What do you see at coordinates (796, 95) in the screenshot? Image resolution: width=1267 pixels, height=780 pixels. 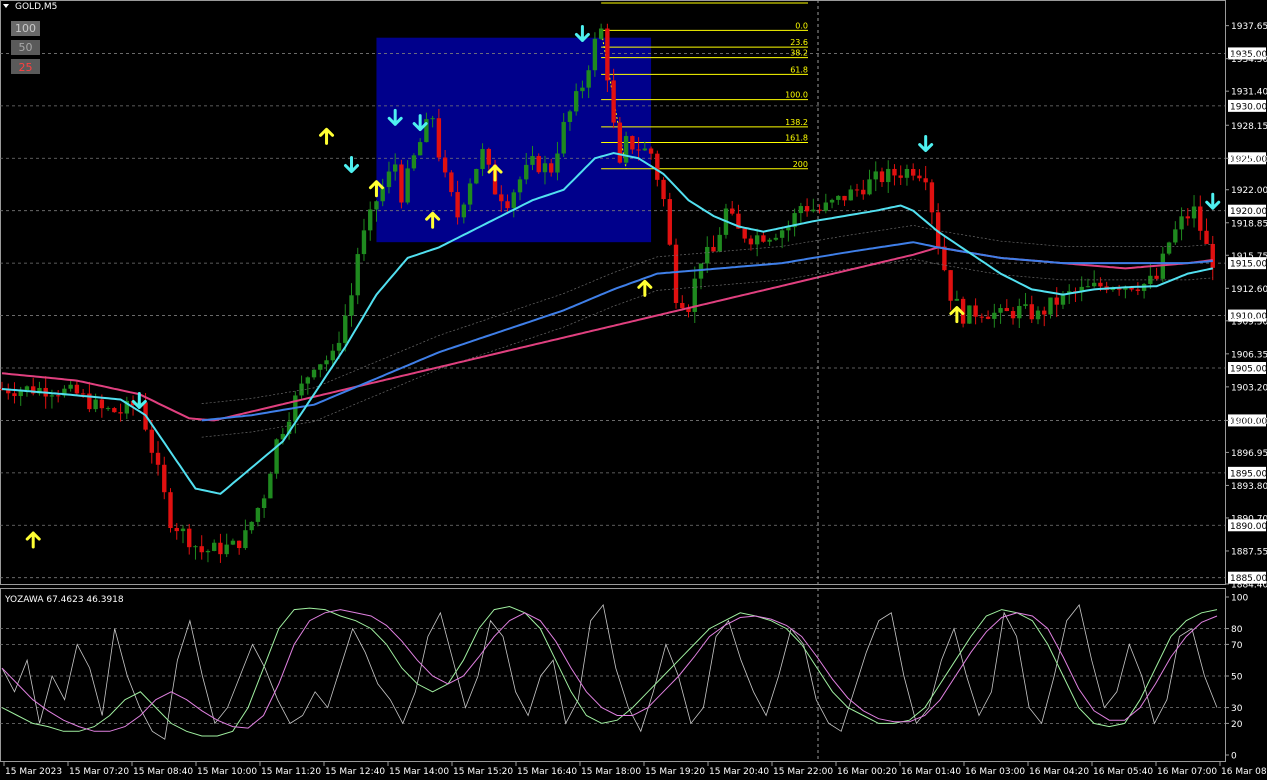 I see `fib-level-label: 100.0` at bounding box center [796, 95].